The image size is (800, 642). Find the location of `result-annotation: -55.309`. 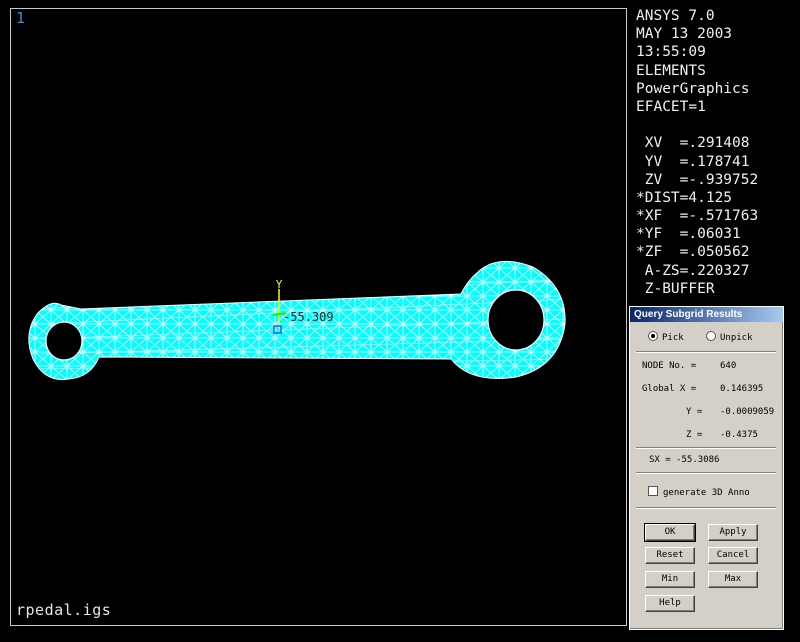

result-annotation: -55.309 is located at coordinates (308, 317).